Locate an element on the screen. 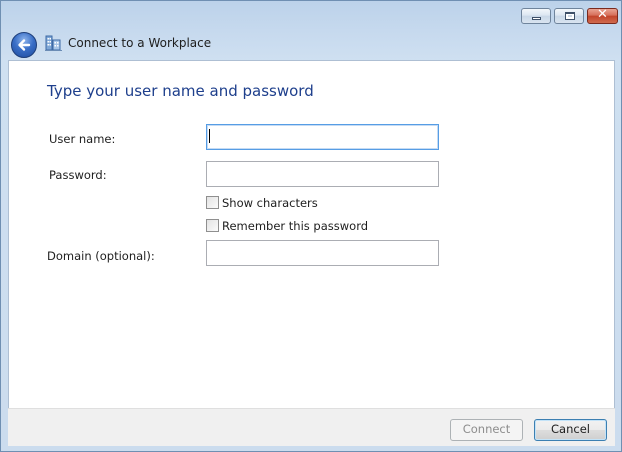 This screenshot has width=622, height=452. cancel-button: Cancel is located at coordinates (570, 430).